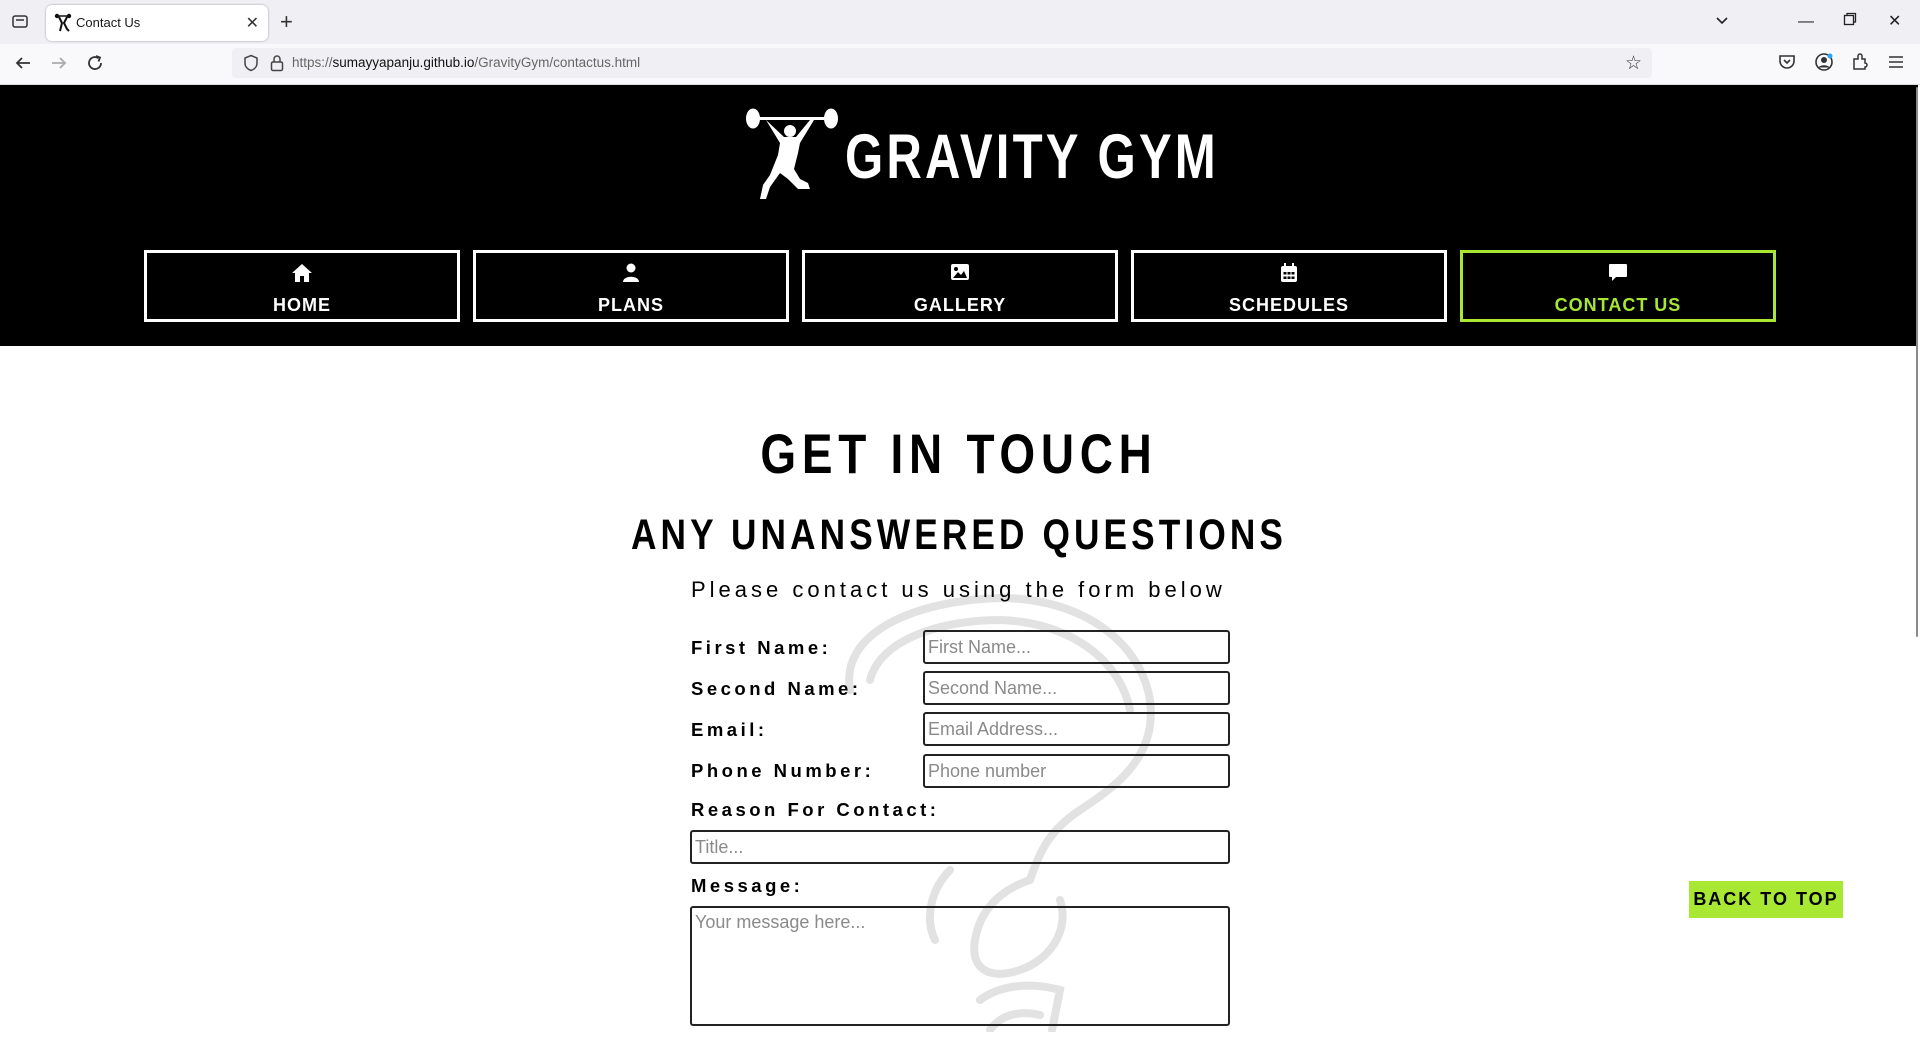  What do you see at coordinates (1076, 771) in the screenshot?
I see `phone-number-field` at bounding box center [1076, 771].